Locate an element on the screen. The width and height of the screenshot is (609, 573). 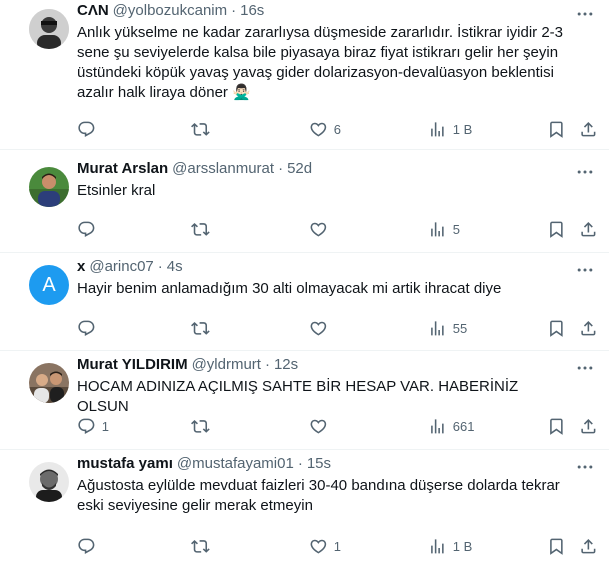
views-button: 5 is located at coordinates (444, 229).